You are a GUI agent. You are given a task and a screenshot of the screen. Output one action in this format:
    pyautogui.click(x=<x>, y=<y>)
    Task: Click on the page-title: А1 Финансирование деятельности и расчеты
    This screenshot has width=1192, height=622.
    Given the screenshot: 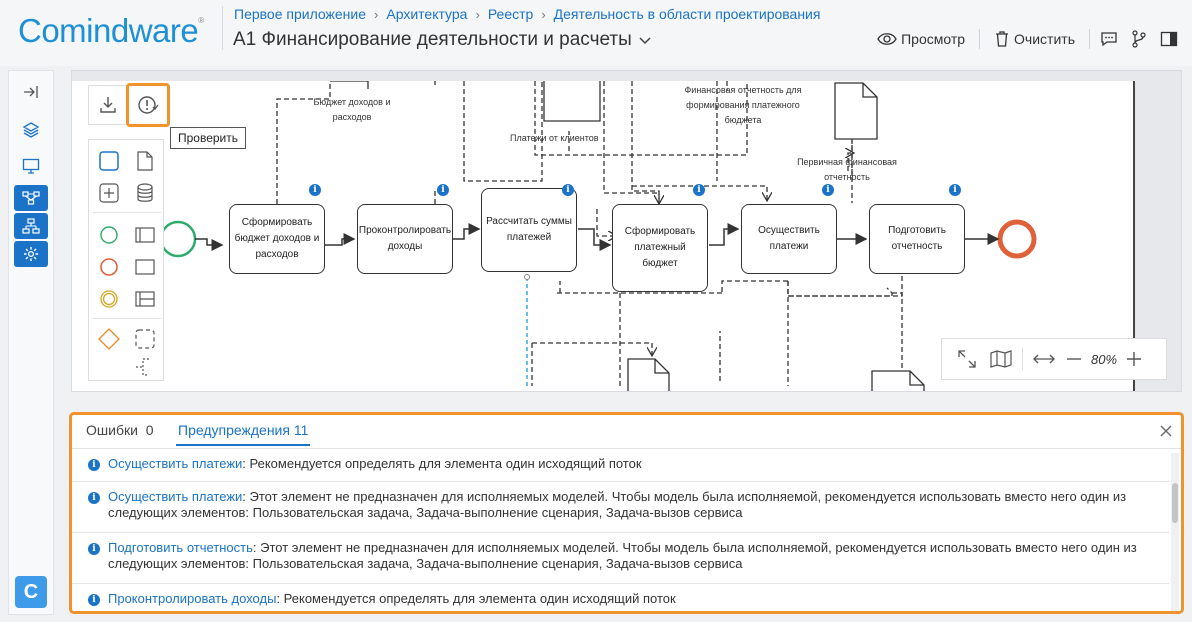 What is the action you would take?
    pyautogui.click(x=442, y=40)
    